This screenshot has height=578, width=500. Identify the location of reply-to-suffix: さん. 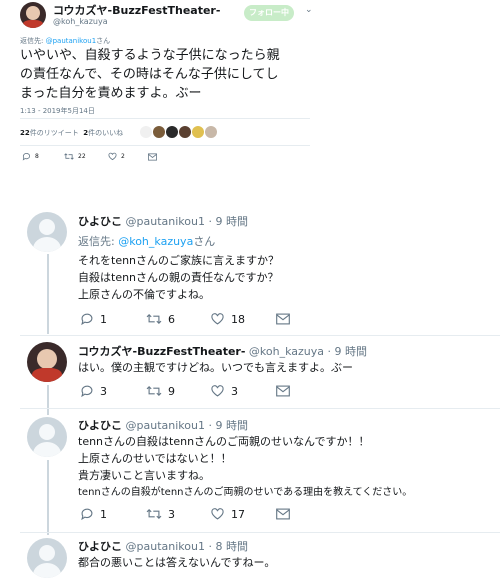
(204, 241).